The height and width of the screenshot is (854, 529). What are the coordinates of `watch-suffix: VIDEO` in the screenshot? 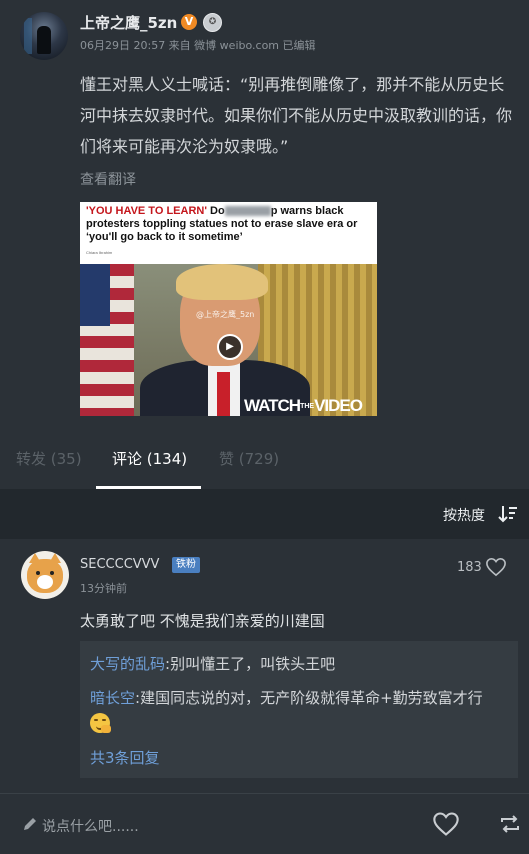 It's located at (338, 405).